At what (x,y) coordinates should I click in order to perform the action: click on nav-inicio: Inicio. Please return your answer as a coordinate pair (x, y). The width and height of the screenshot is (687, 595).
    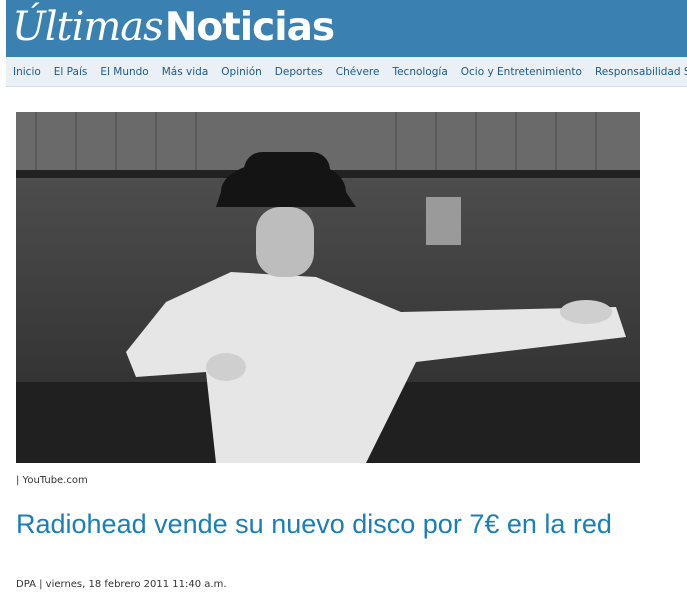
    Looking at the image, I should click on (27, 72).